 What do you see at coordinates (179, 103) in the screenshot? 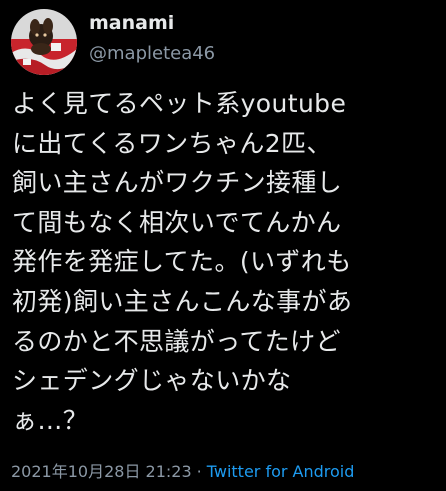
I see `tweet-text-line: よく見てるペット系youtube` at bounding box center [179, 103].